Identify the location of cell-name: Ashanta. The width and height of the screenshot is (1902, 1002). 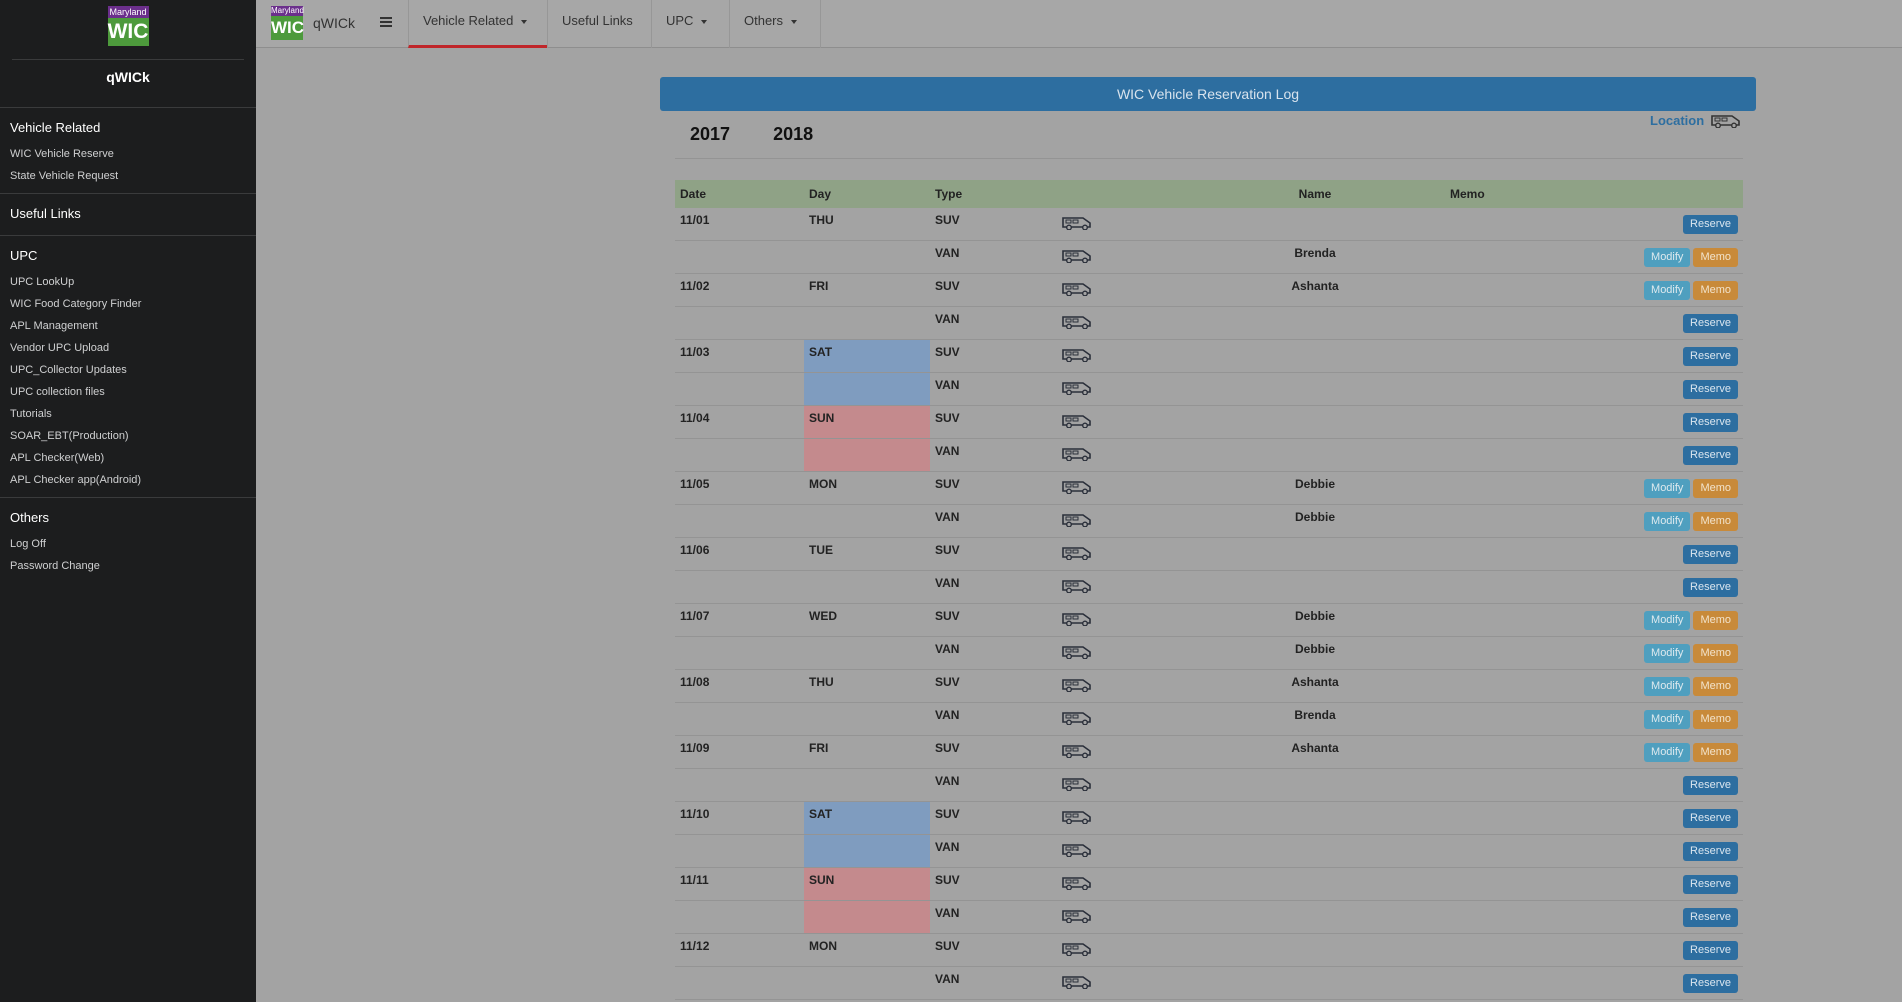
(1315, 682).